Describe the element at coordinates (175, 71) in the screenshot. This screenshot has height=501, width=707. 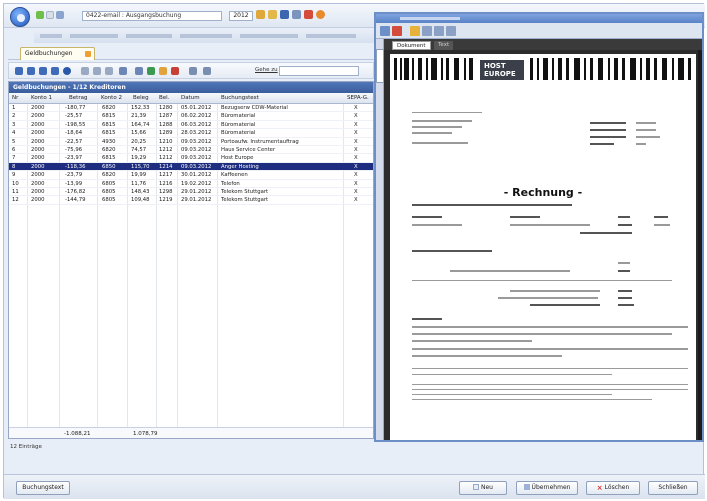
I see `delete-icon` at that location.